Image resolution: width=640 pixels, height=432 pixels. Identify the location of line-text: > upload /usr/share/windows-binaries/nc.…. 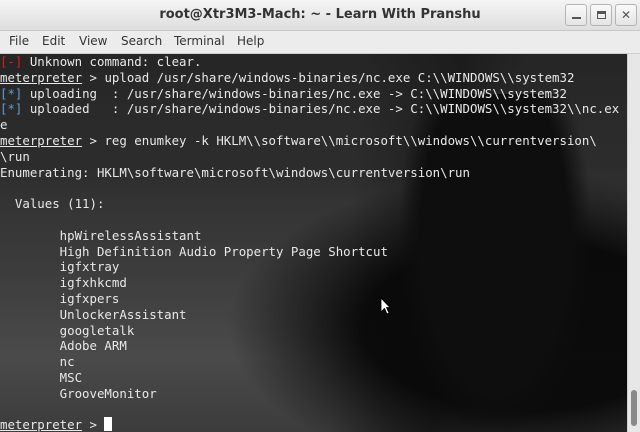
(328, 77).